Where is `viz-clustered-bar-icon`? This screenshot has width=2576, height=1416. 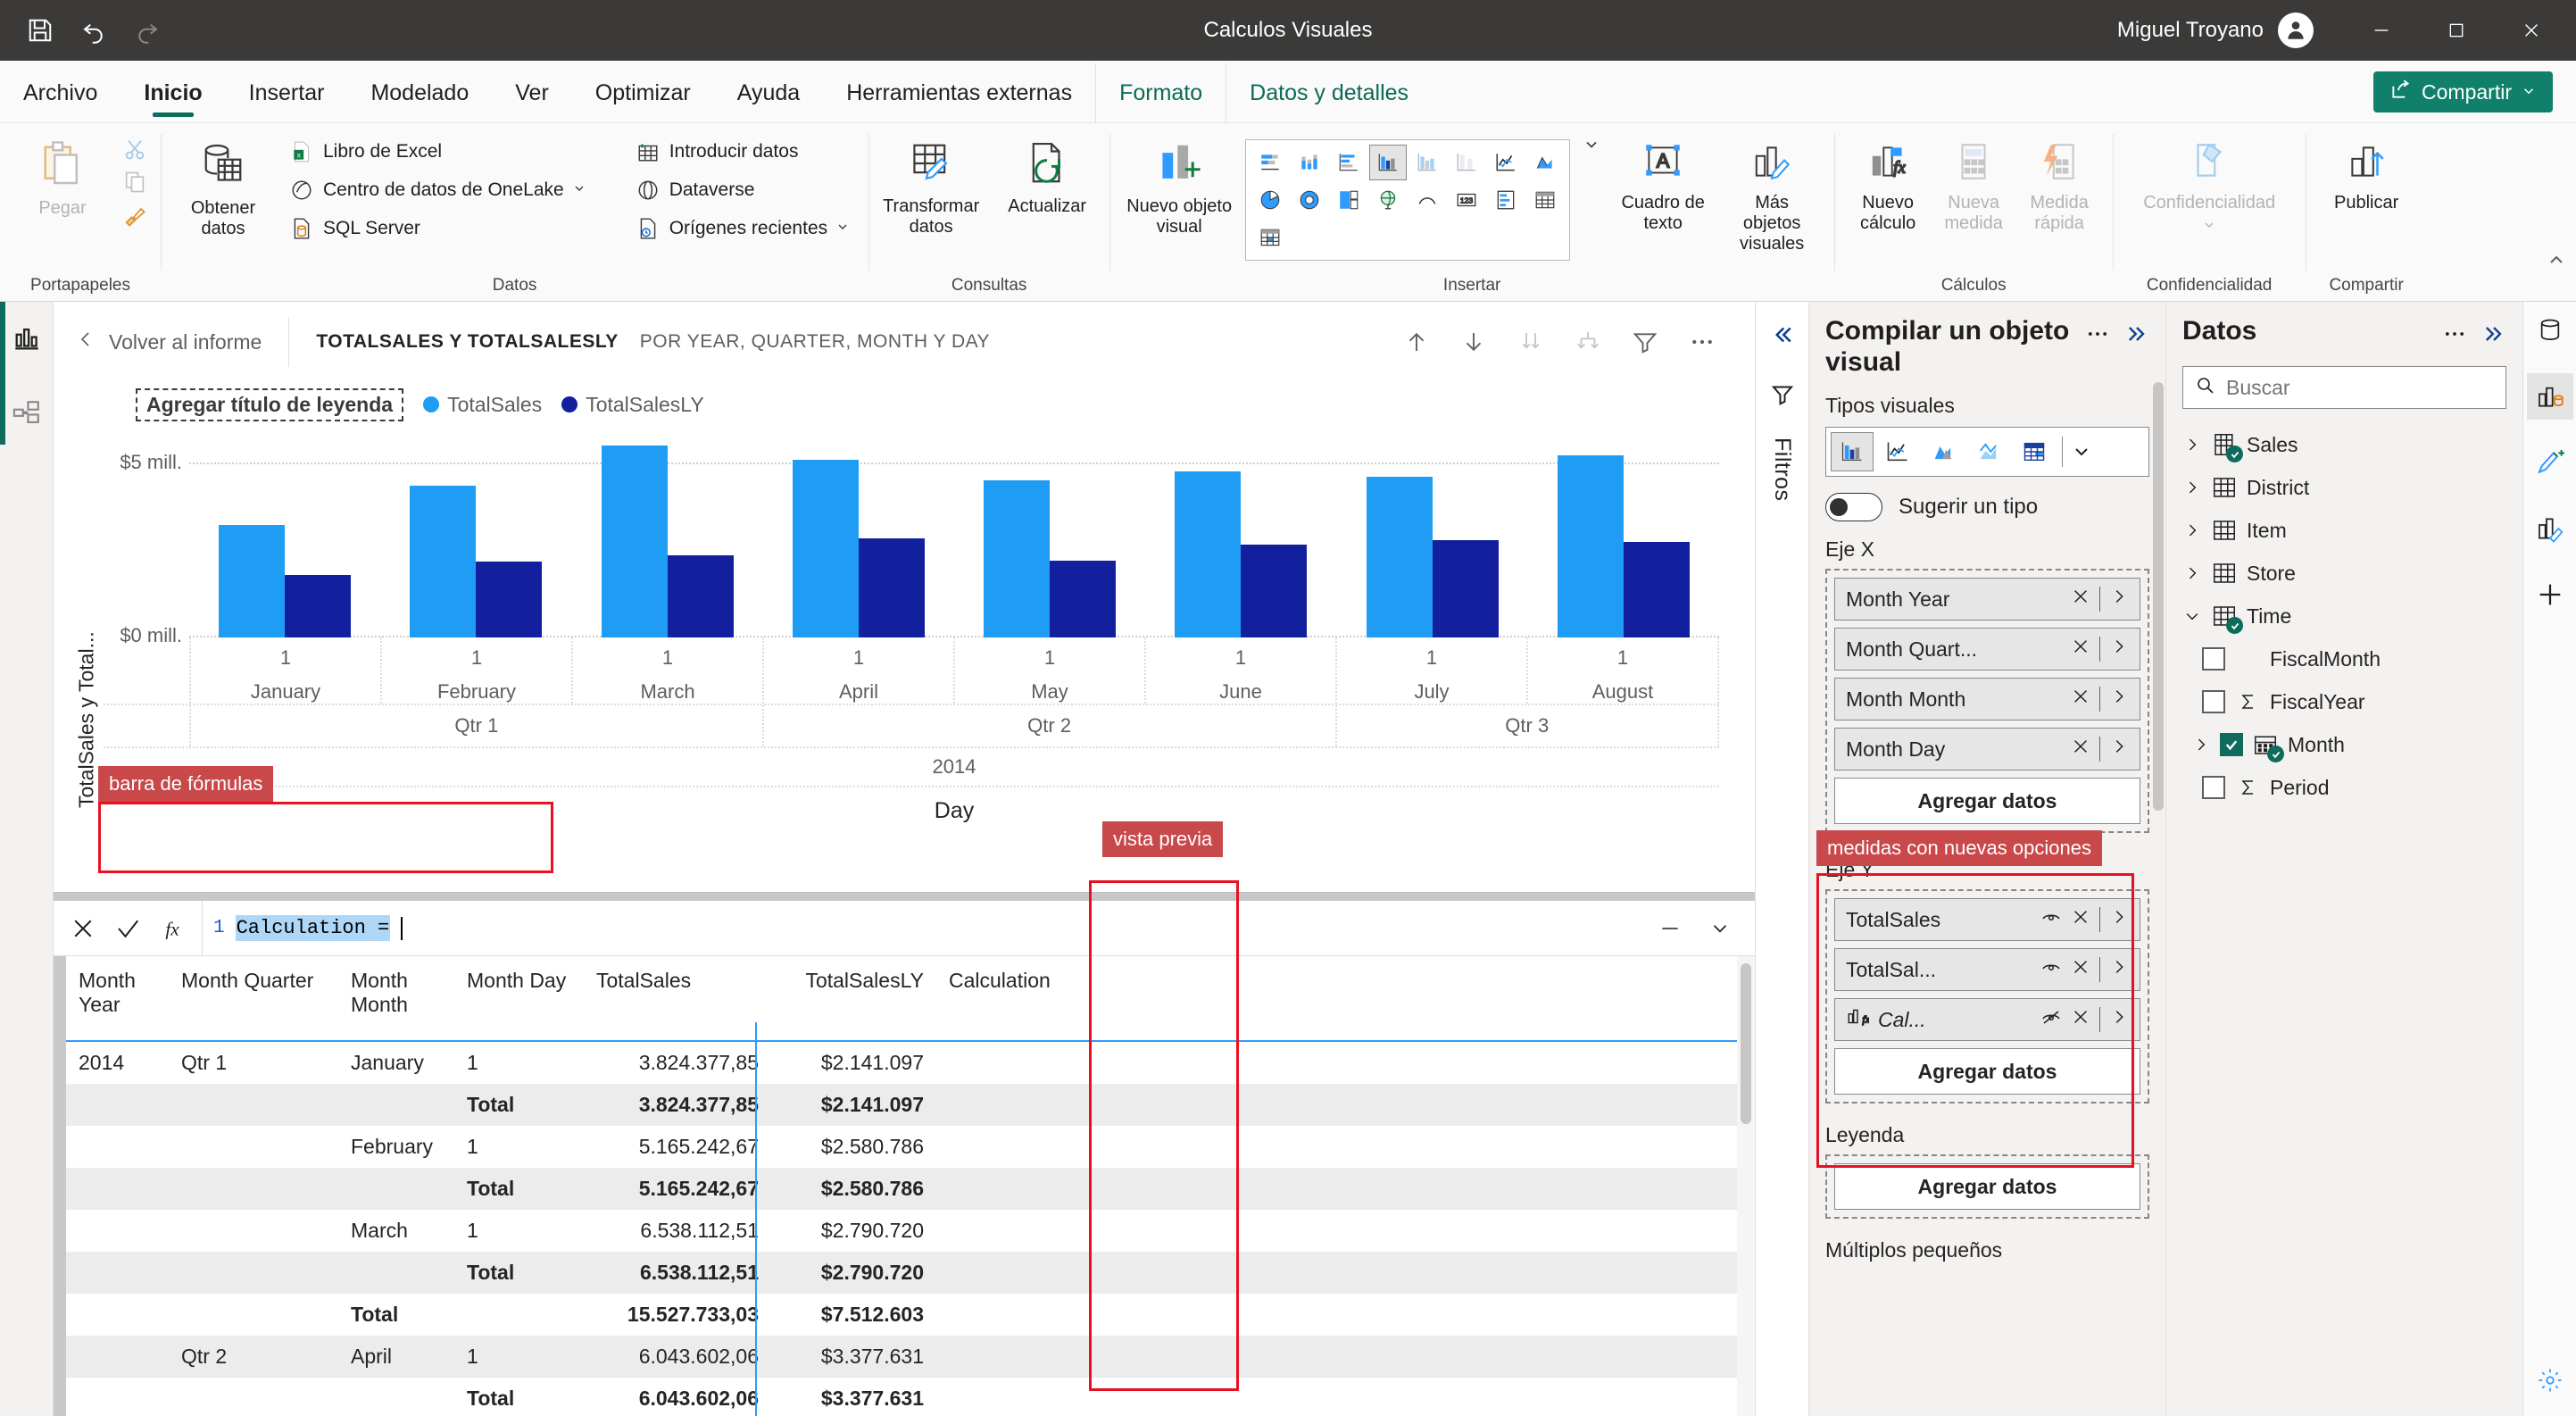 viz-clustered-bar-icon is located at coordinates (1348, 162).